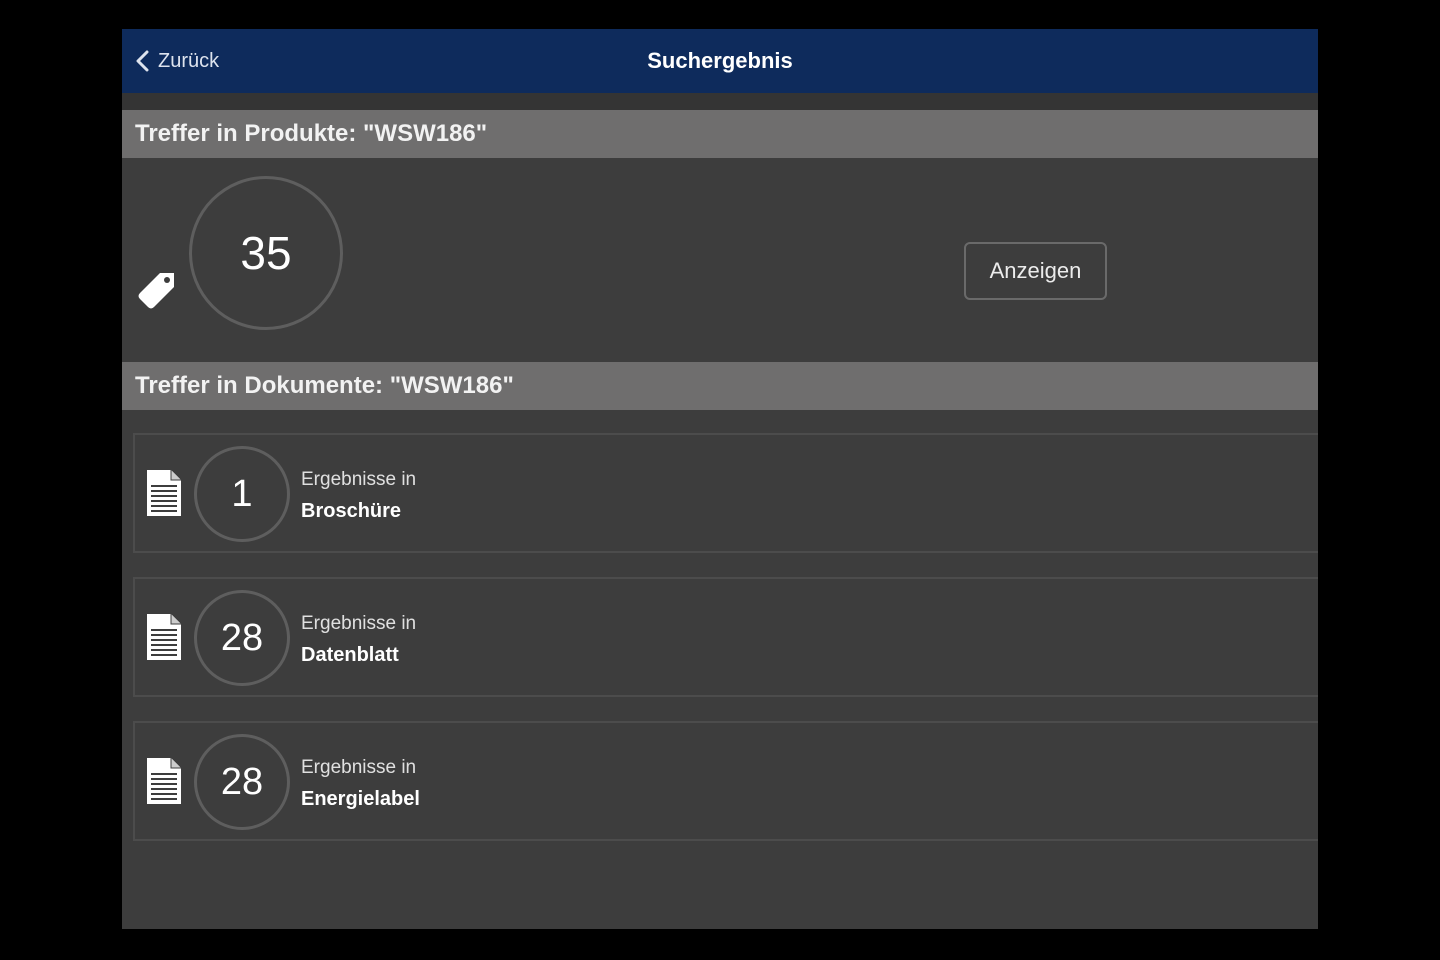 This screenshot has height=960, width=1440. Describe the element at coordinates (725, 637) in the screenshot. I see `document-row-datasheet: 28 Ergebnisse in Datenblatt` at that location.